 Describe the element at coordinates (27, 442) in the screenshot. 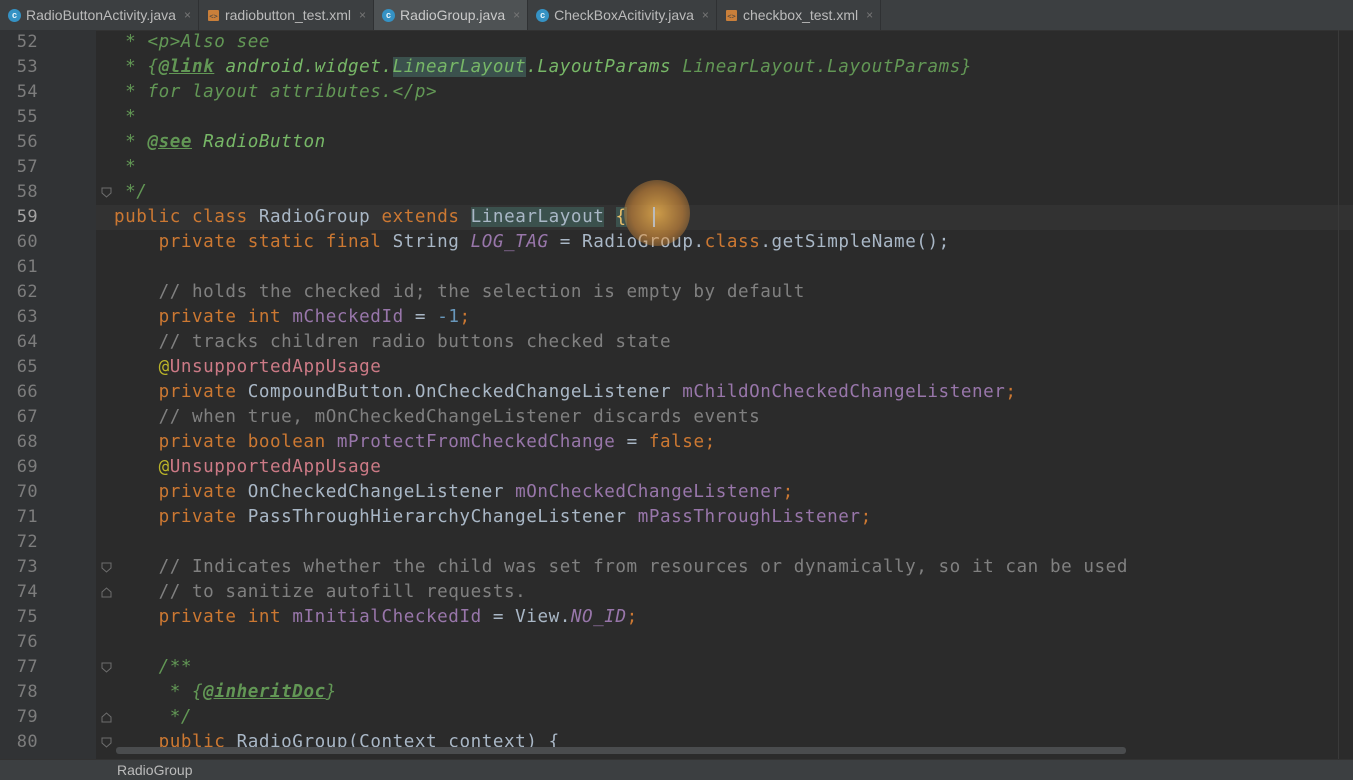

I see `line-number: 68` at that location.